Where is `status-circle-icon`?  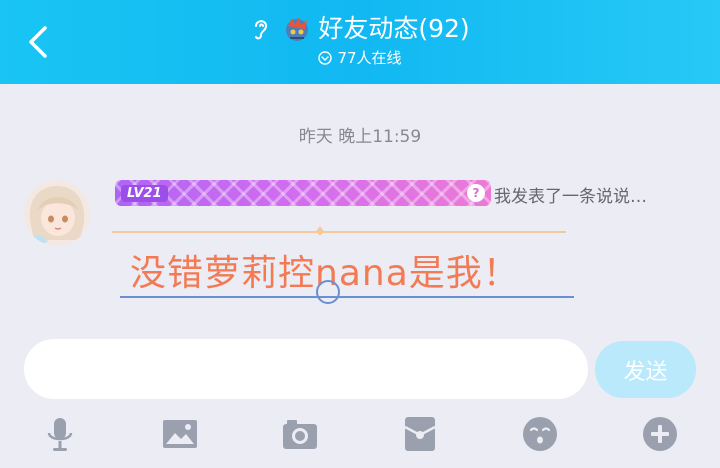 status-circle-icon is located at coordinates (325, 57).